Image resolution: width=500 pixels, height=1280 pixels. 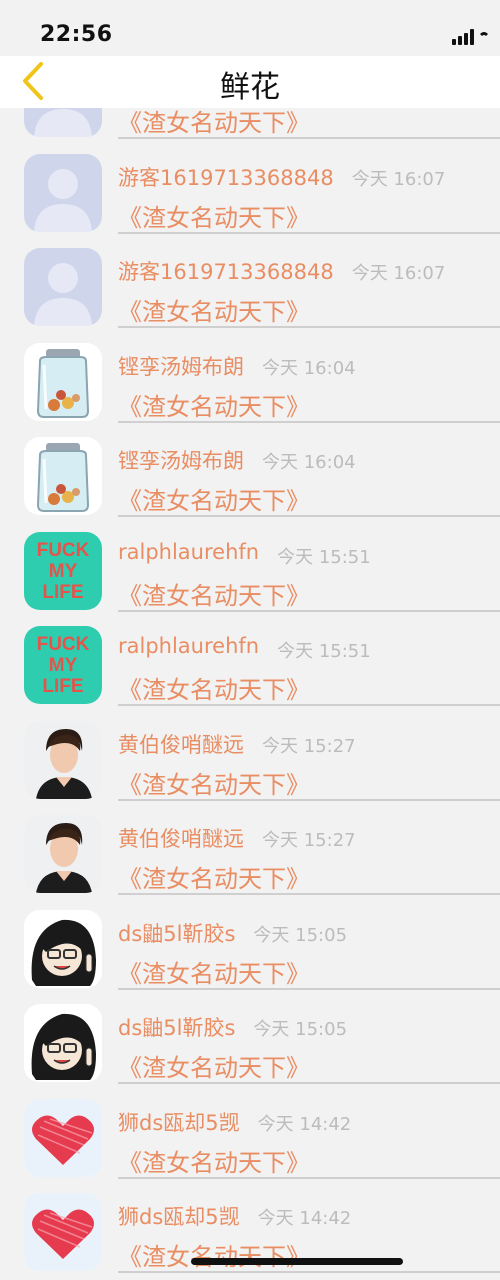 I want to click on status-time: 22:56, so click(x=76, y=34).